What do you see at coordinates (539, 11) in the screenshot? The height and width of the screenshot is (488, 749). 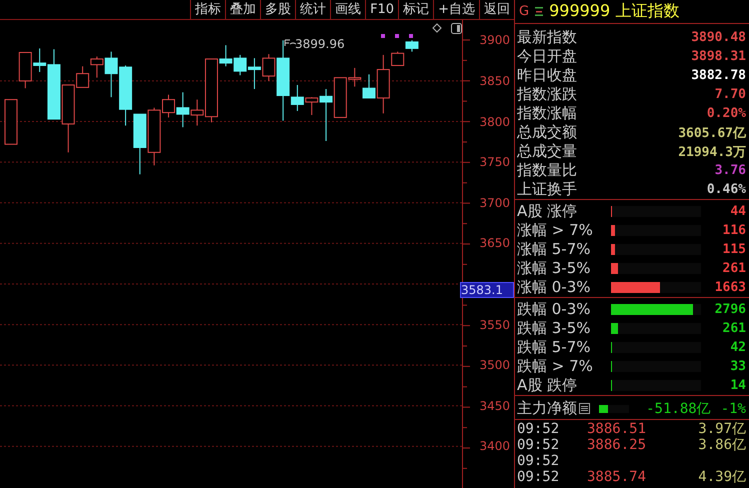 I see `menu-icon` at bounding box center [539, 11].